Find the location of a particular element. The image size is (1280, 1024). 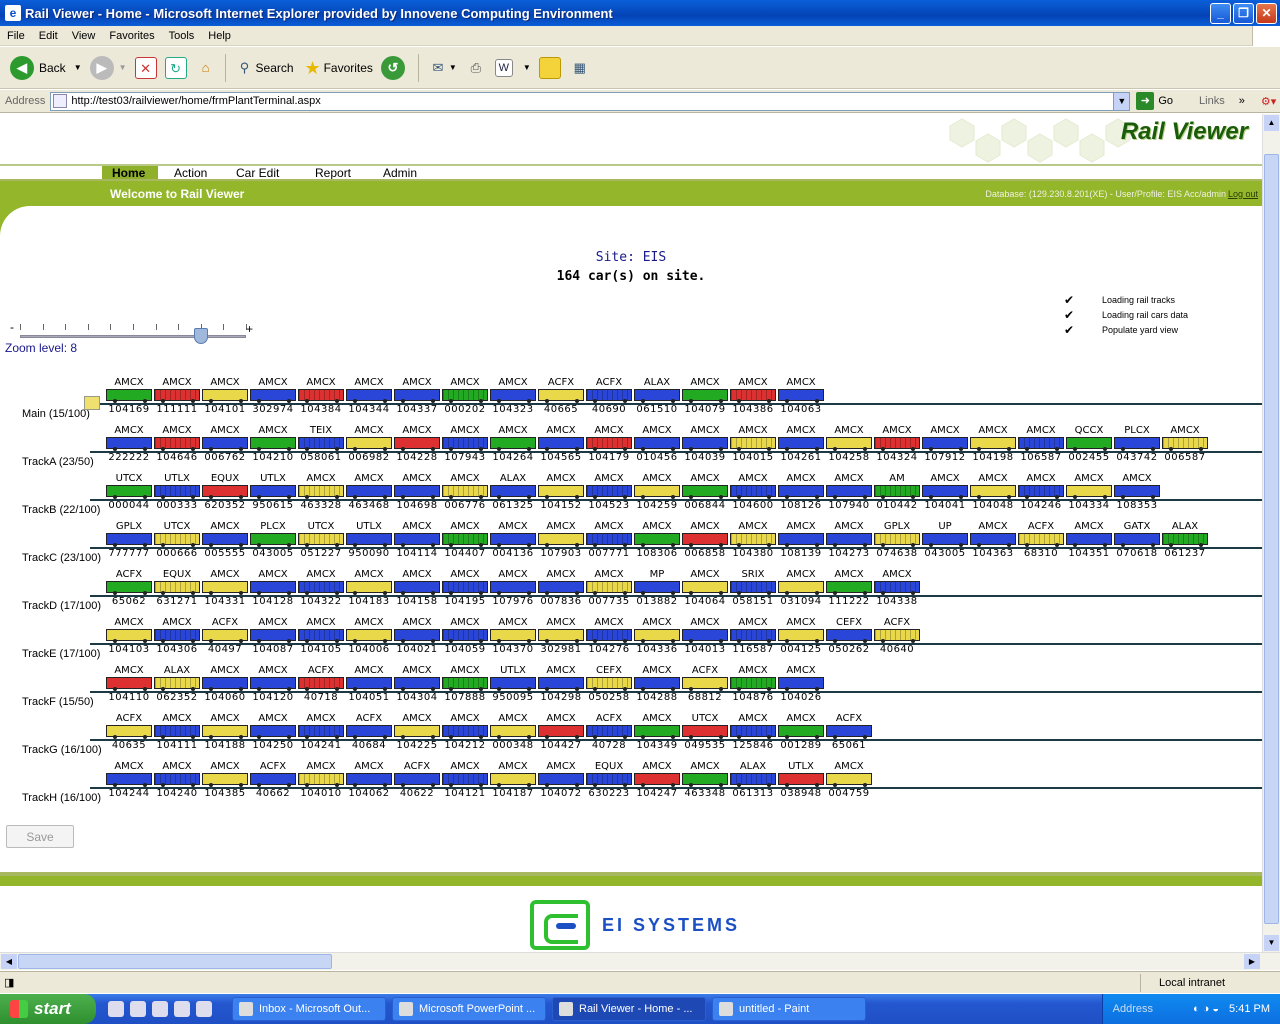

refresh-button: ↻ is located at coordinates (176, 68).